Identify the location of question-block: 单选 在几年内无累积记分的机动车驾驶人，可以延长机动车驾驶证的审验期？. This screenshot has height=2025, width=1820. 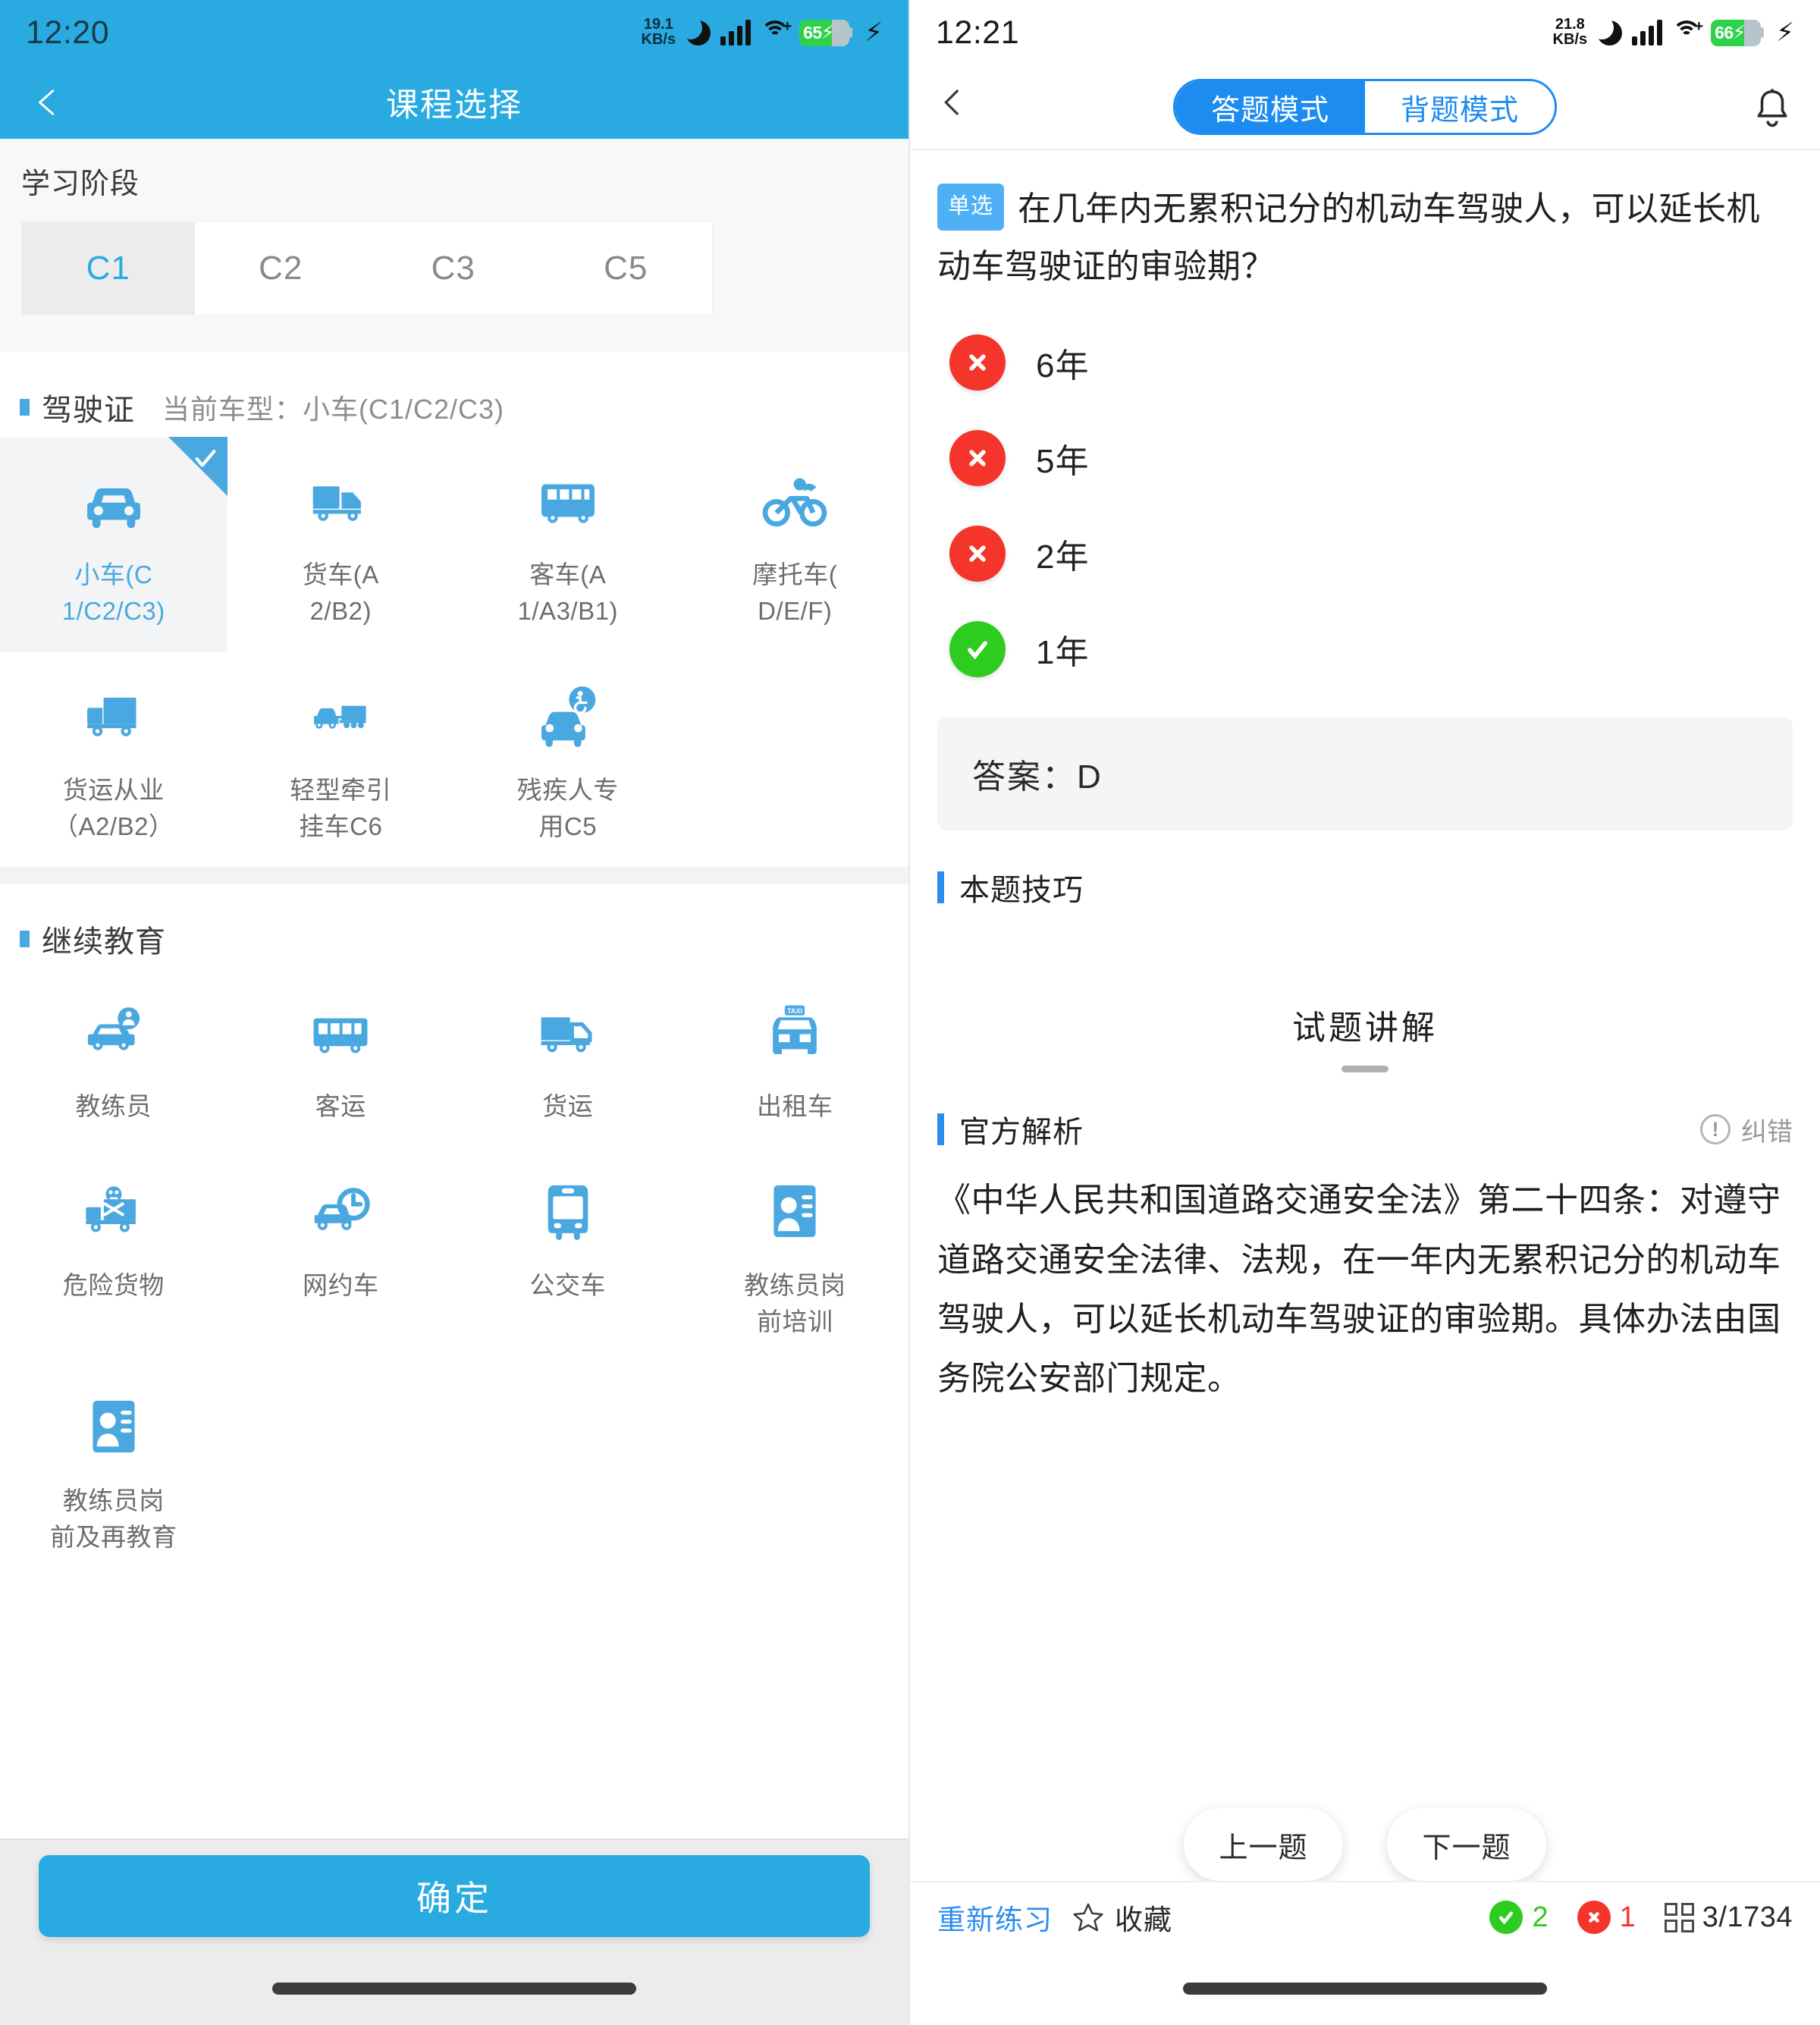
(1365, 222).